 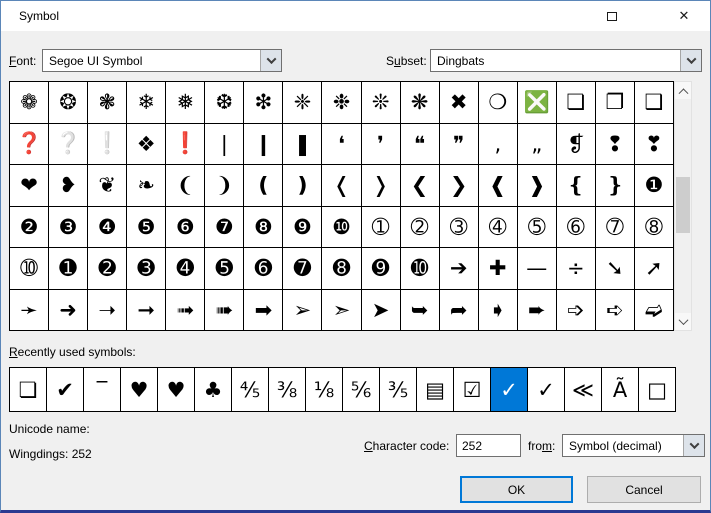 I want to click on symbol-cell: ➃, so click(x=498, y=227).